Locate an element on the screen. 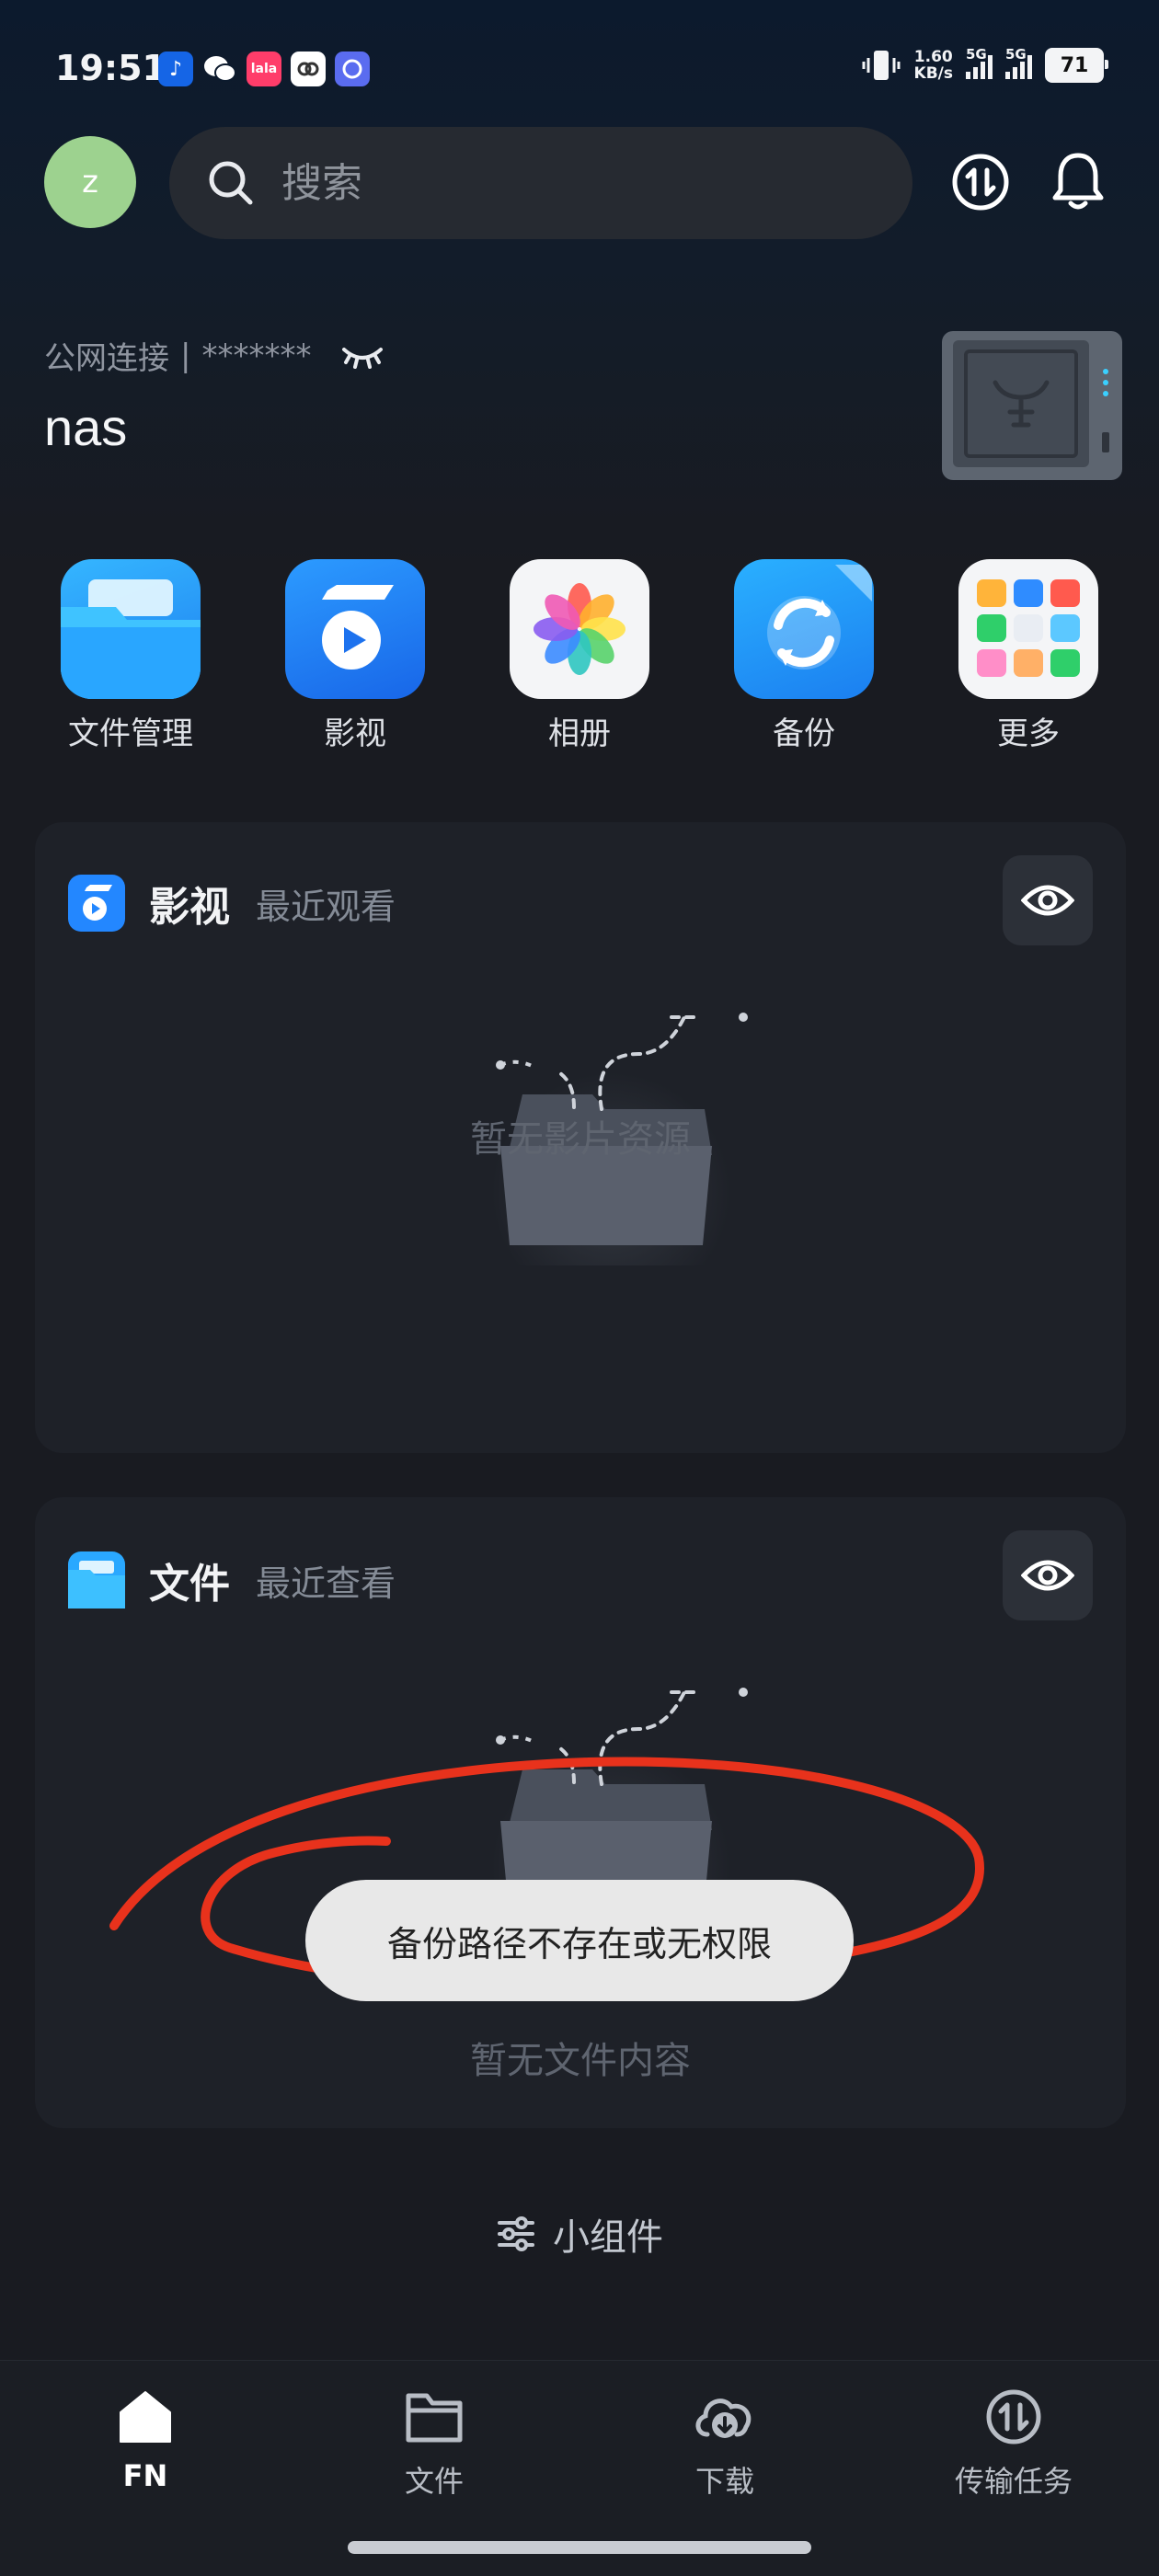  app-video: 影视 is located at coordinates (355, 656).